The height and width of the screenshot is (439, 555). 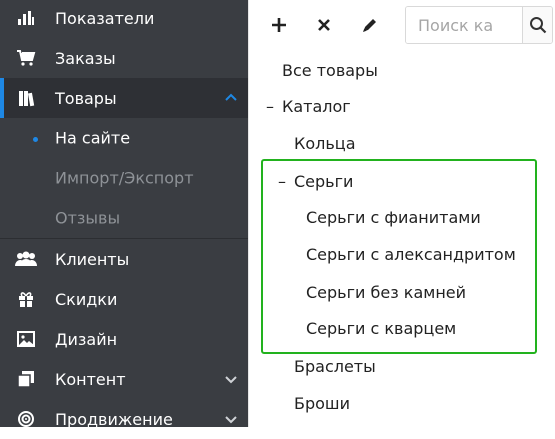 I want to click on submenu-item-label: Импорт/Экспорт, so click(x=124, y=178).